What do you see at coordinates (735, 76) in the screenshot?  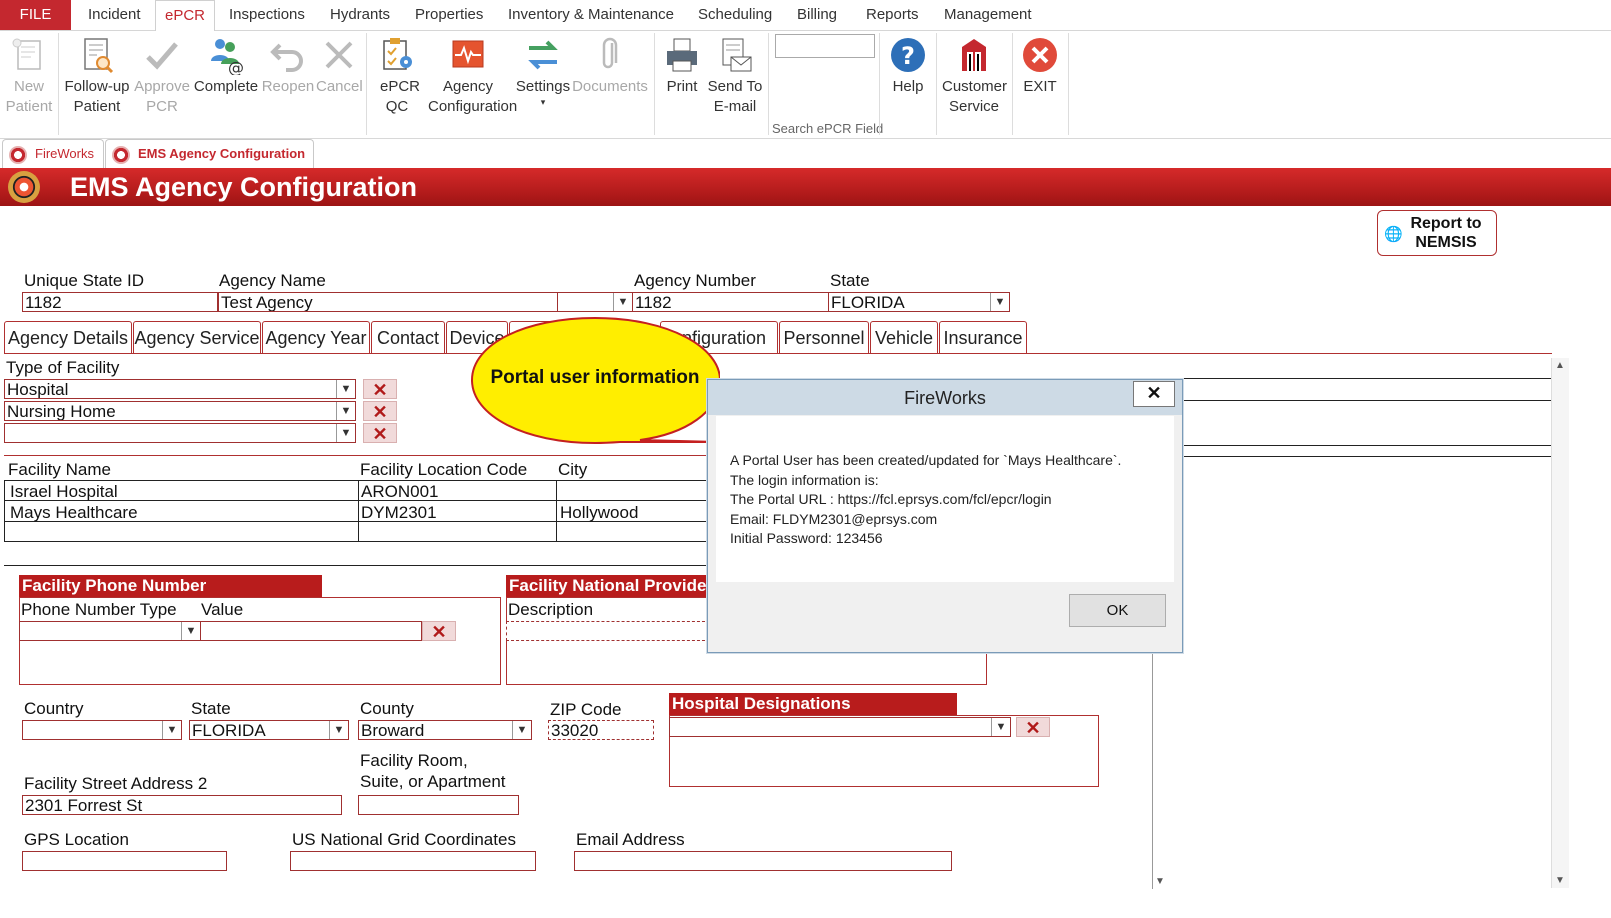 I see `send-to-email-button: Send To E-mail` at bounding box center [735, 76].